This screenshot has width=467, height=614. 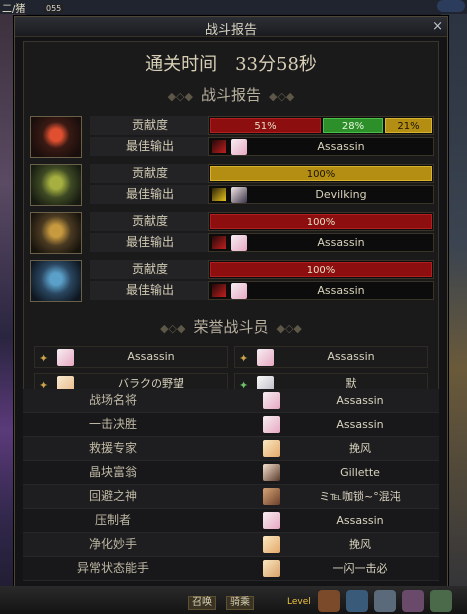 I want to click on contribution-segment-yellow: 100%, so click(x=321, y=173).